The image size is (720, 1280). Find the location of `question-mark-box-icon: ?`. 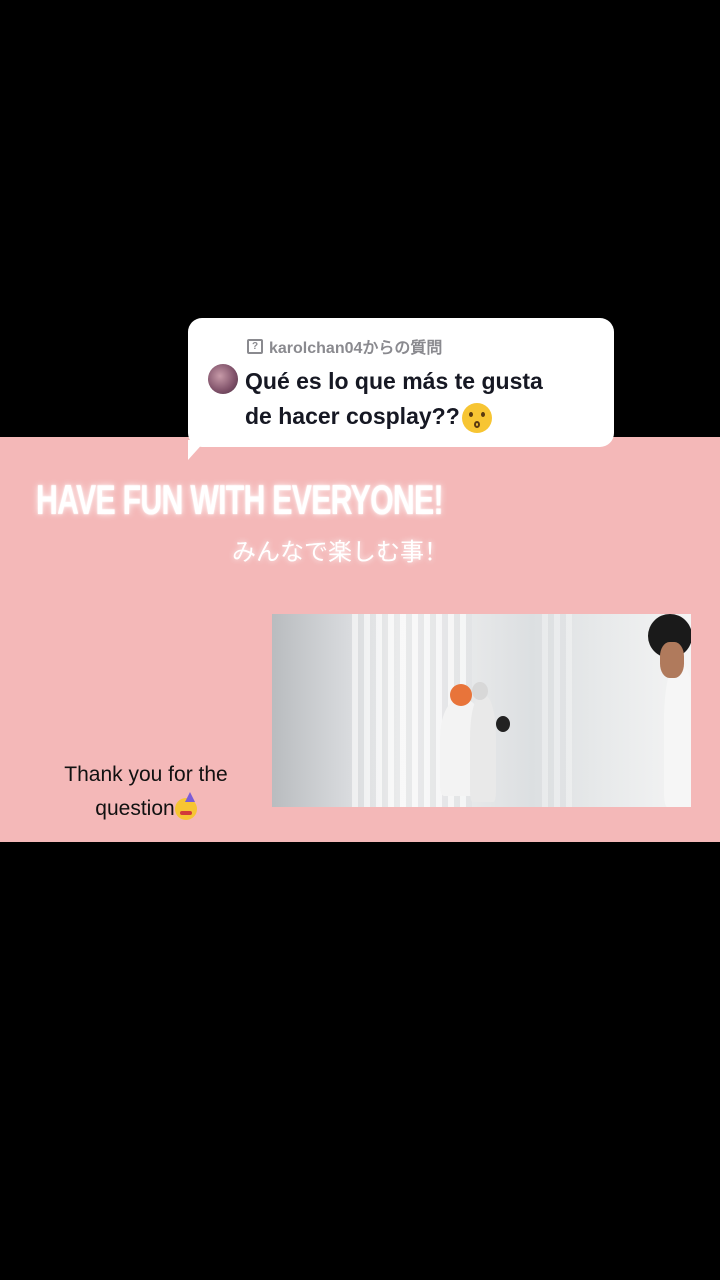

question-mark-box-icon: ? is located at coordinates (255, 346).